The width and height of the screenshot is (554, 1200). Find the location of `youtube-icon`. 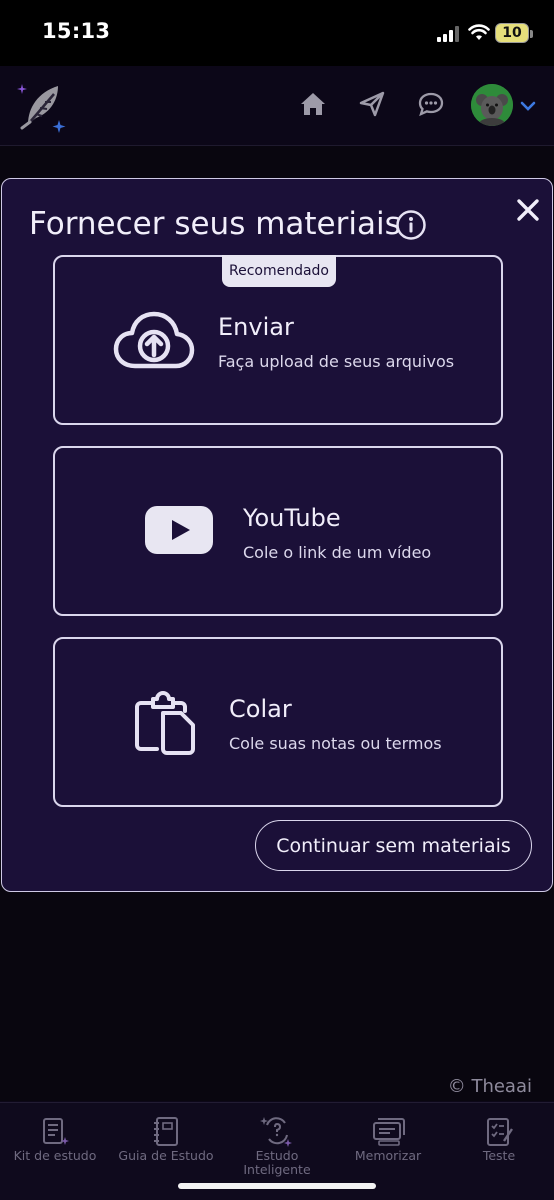

youtube-icon is located at coordinates (179, 530).